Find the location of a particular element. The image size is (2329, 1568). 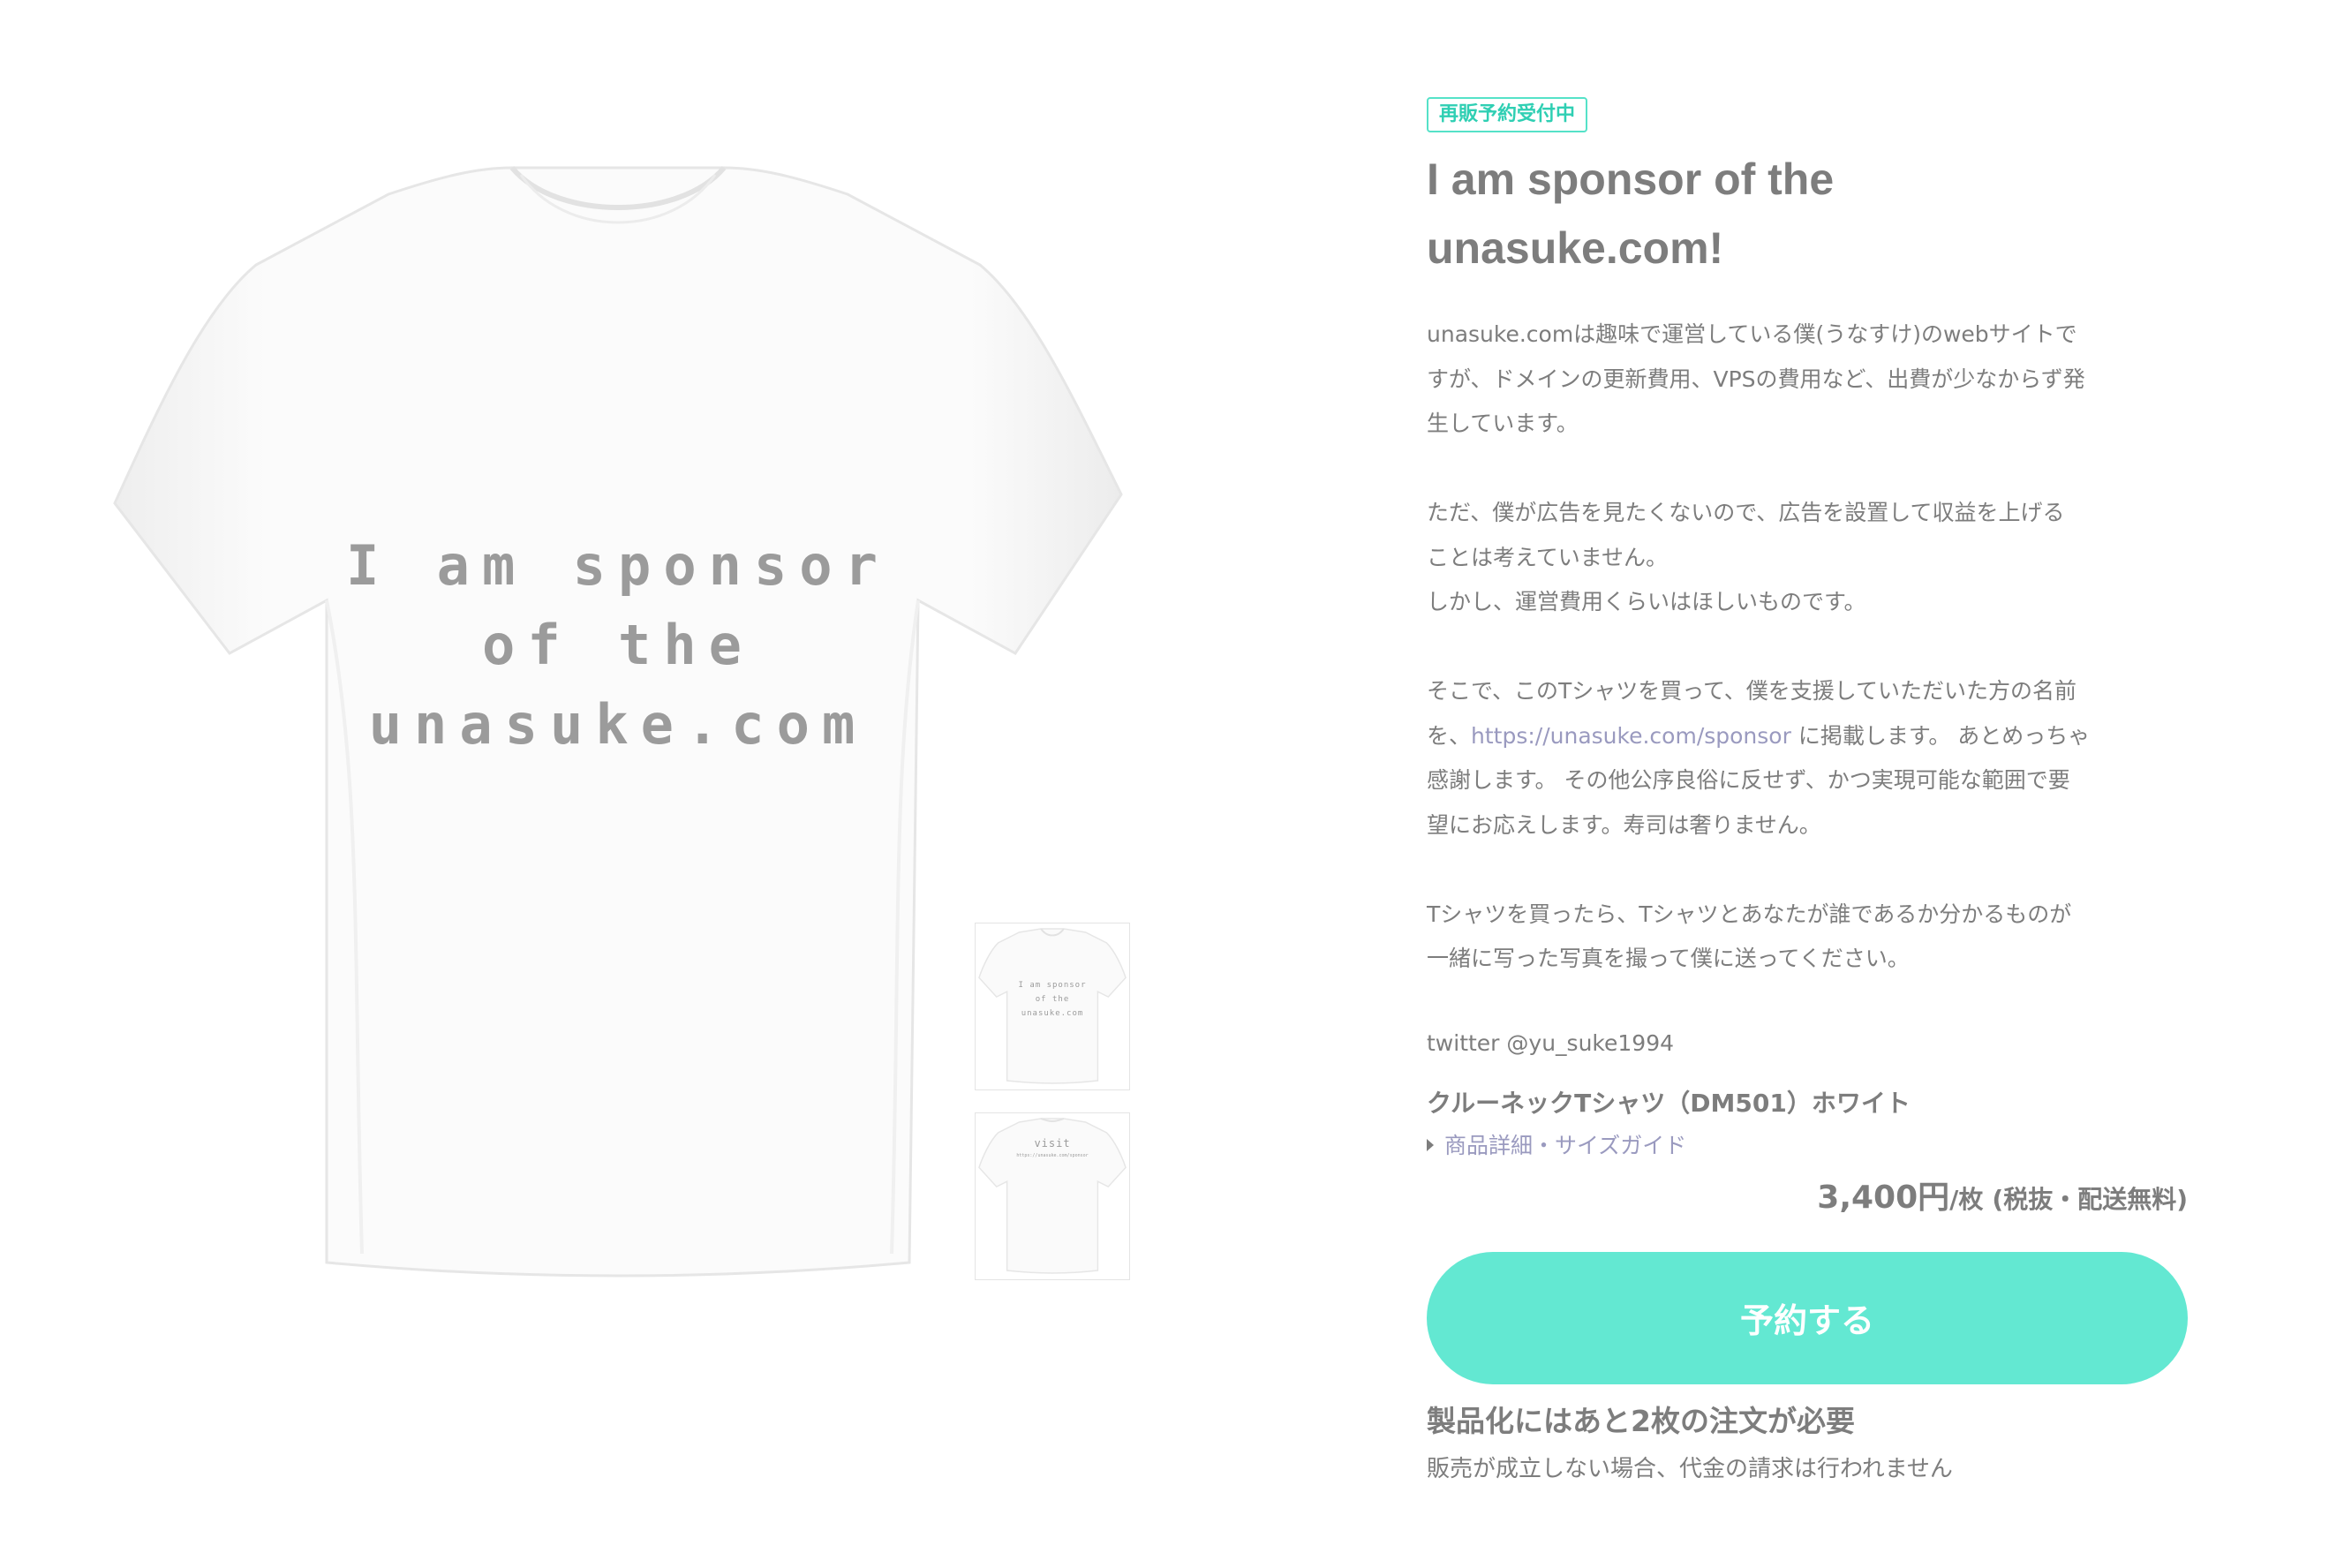

order-requirement-note: 販売が成立しない場合、代金の請求は行われません is located at coordinates (1690, 1468).